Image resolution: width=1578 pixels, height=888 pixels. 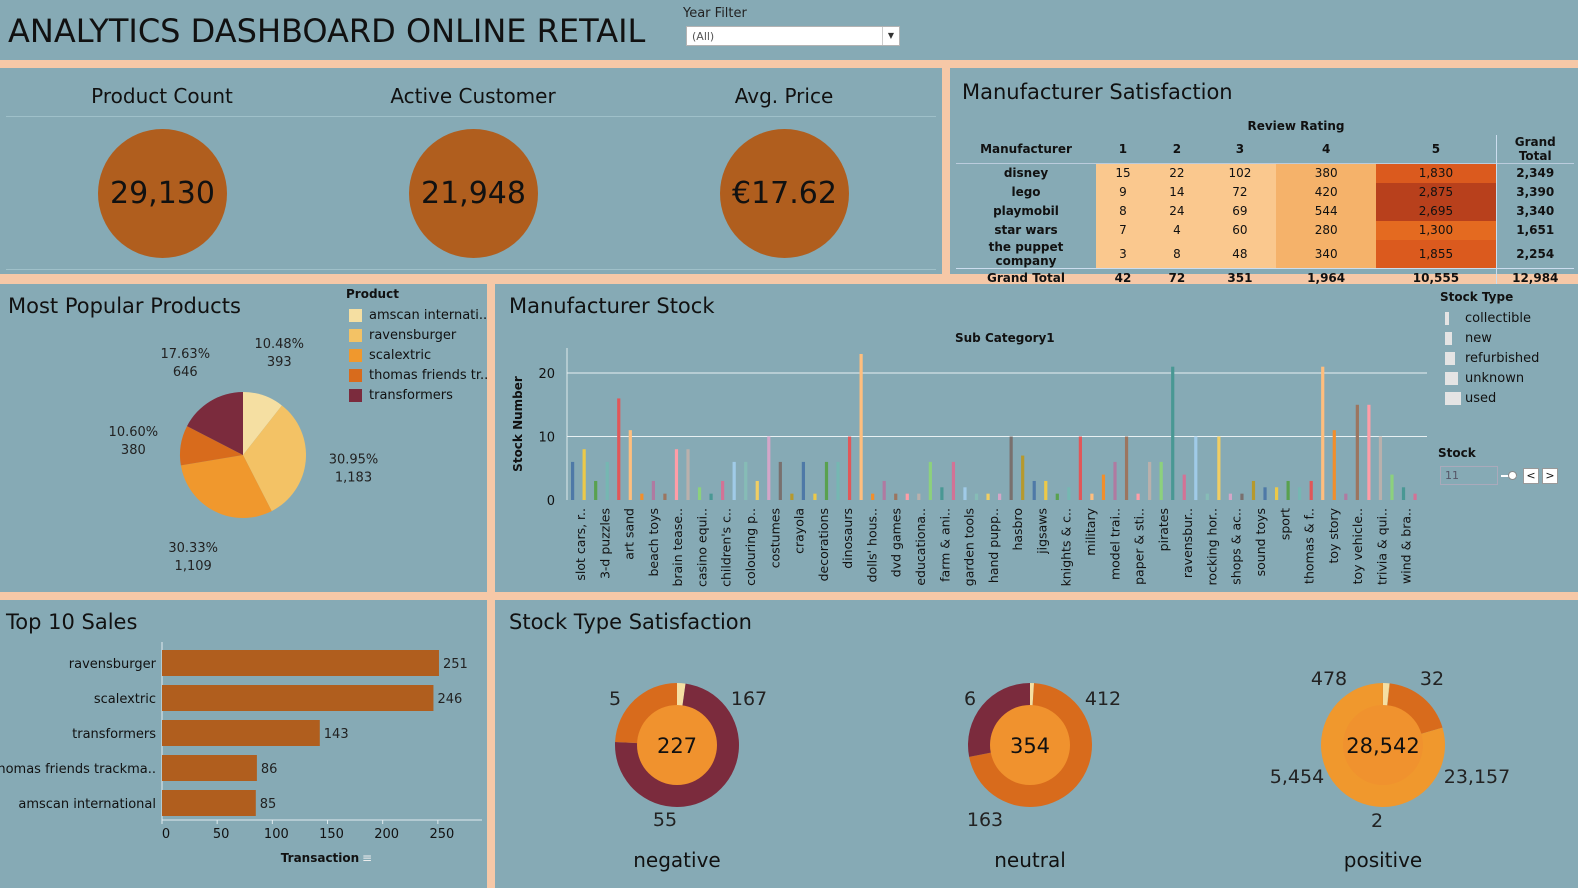 I want to click on legend-item: collectible, so click(x=1492, y=318).